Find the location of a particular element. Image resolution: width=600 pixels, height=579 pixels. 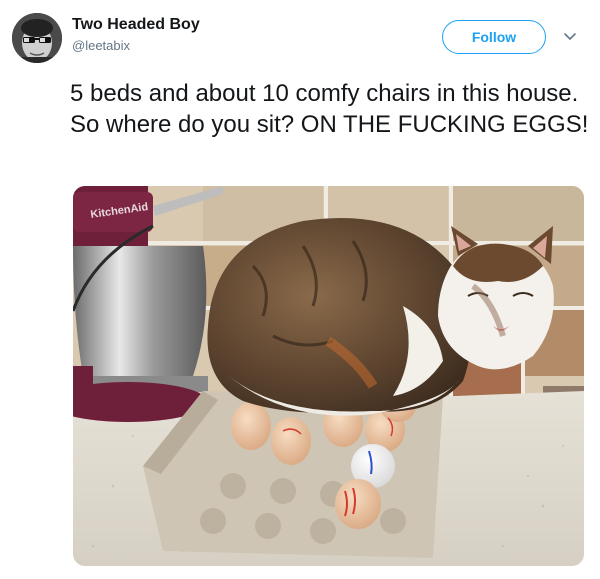

follow-button: Follow is located at coordinates (494, 37).